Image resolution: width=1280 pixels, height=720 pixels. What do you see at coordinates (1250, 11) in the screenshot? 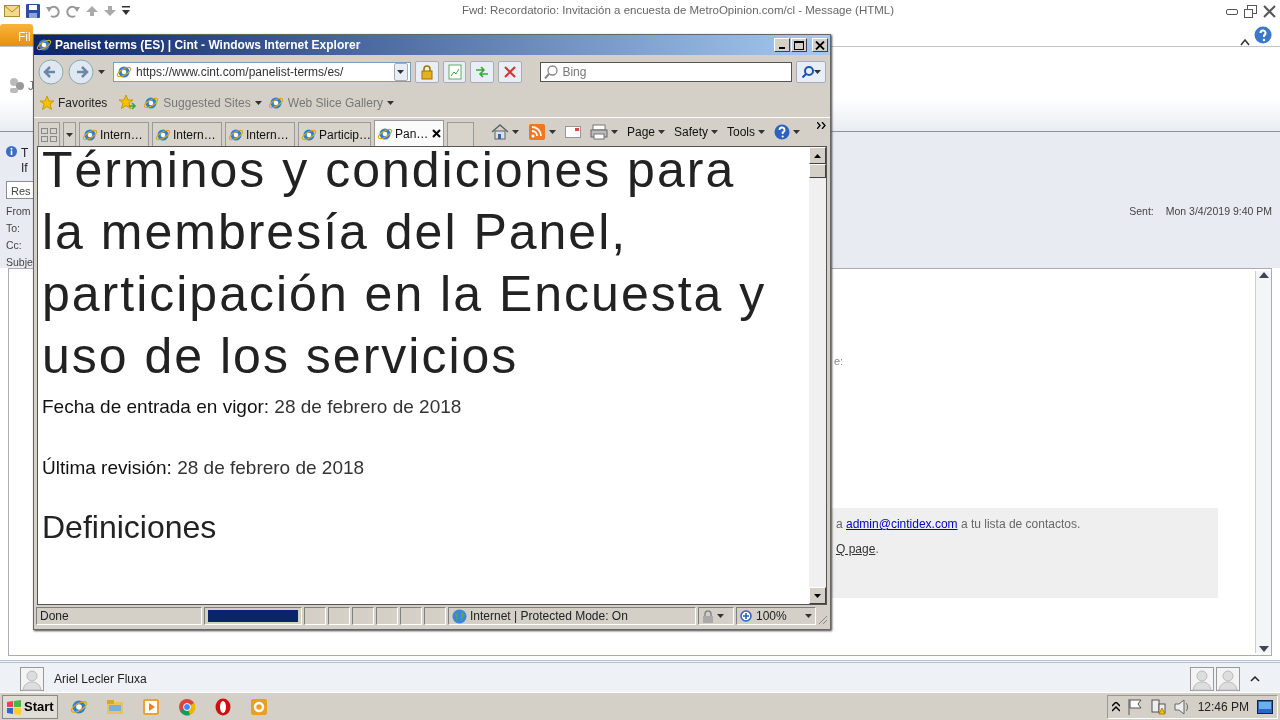
I see `restore-icon` at bounding box center [1250, 11].